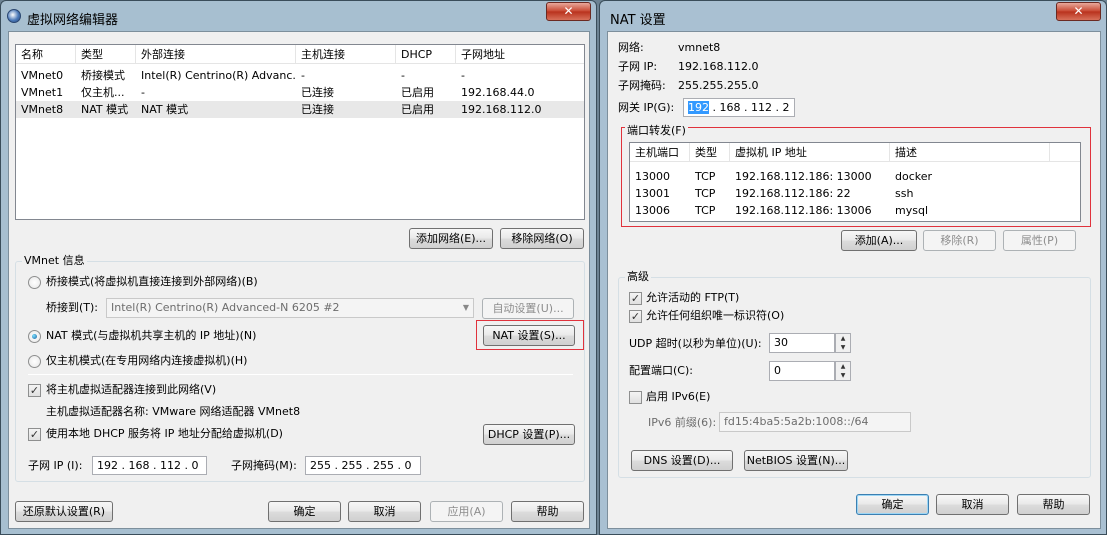 This screenshot has height=535, width=1107. What do you see at coordinates (810, 152) in the screenshot?
I see `column-header-vm-ip: 虚拟机 IP 地址` at bounding box center [810, 152].